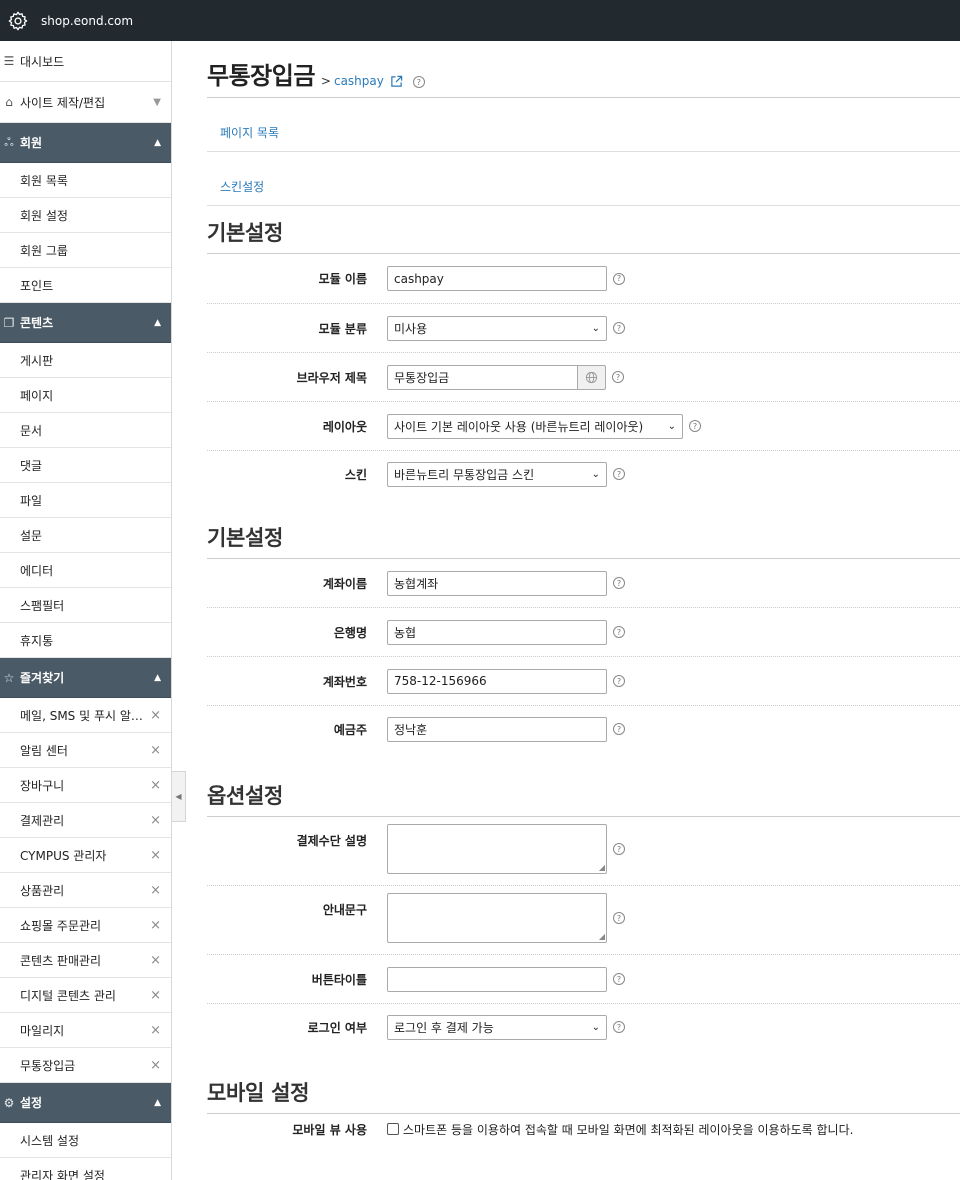  Describe the element at coordinates (497, 278) in the screenshot. I see `module-name-input: cashpay` at that location.